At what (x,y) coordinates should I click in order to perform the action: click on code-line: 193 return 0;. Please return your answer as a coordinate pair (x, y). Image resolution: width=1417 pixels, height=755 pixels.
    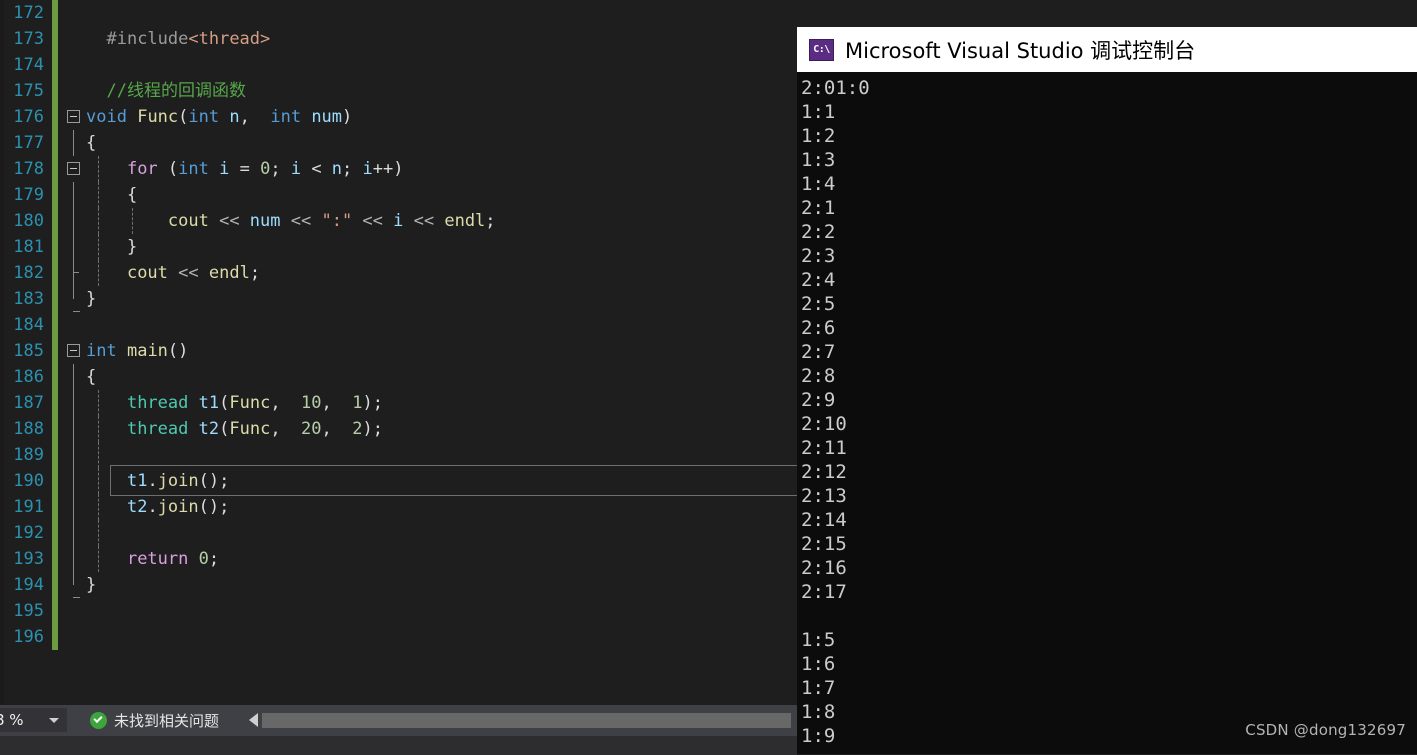
    Looking at the image, I should click on (398, 559).